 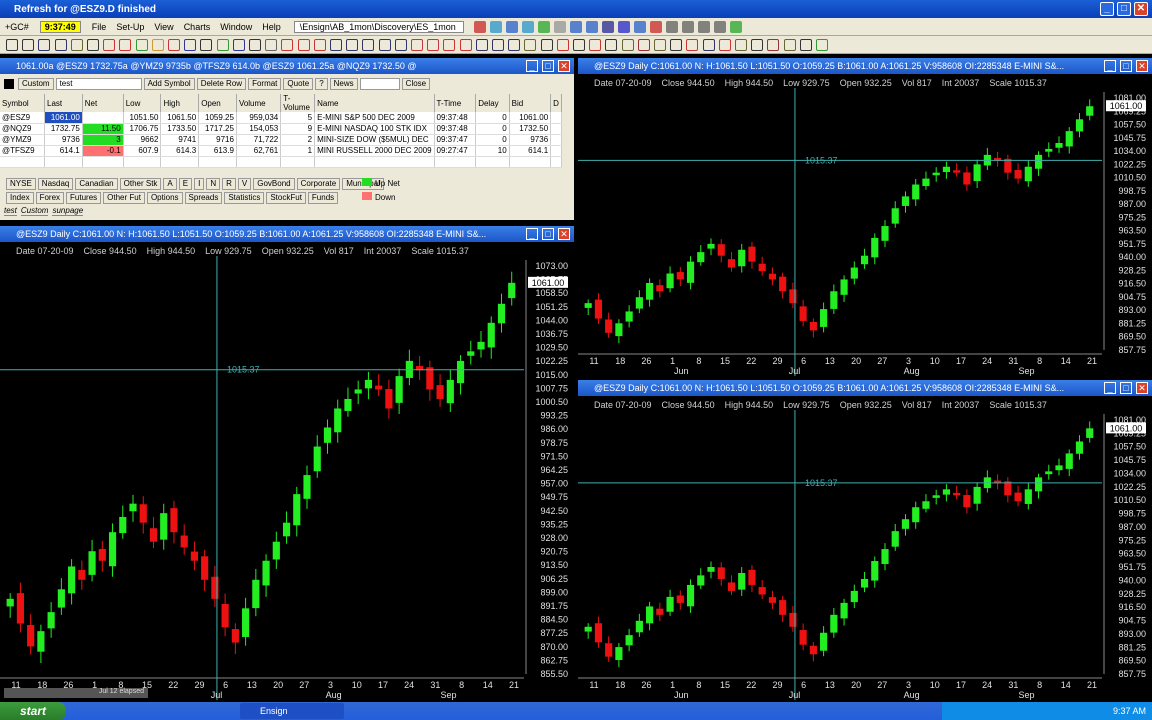 I want to click on exchange-group-button: Spreads, so click(x=203, y=198).